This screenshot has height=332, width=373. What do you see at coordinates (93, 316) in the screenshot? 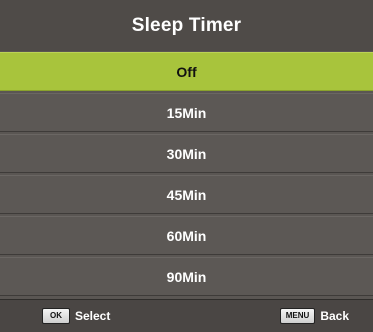
I see `select-hint-label: Select` at bounding box center [93, 316].